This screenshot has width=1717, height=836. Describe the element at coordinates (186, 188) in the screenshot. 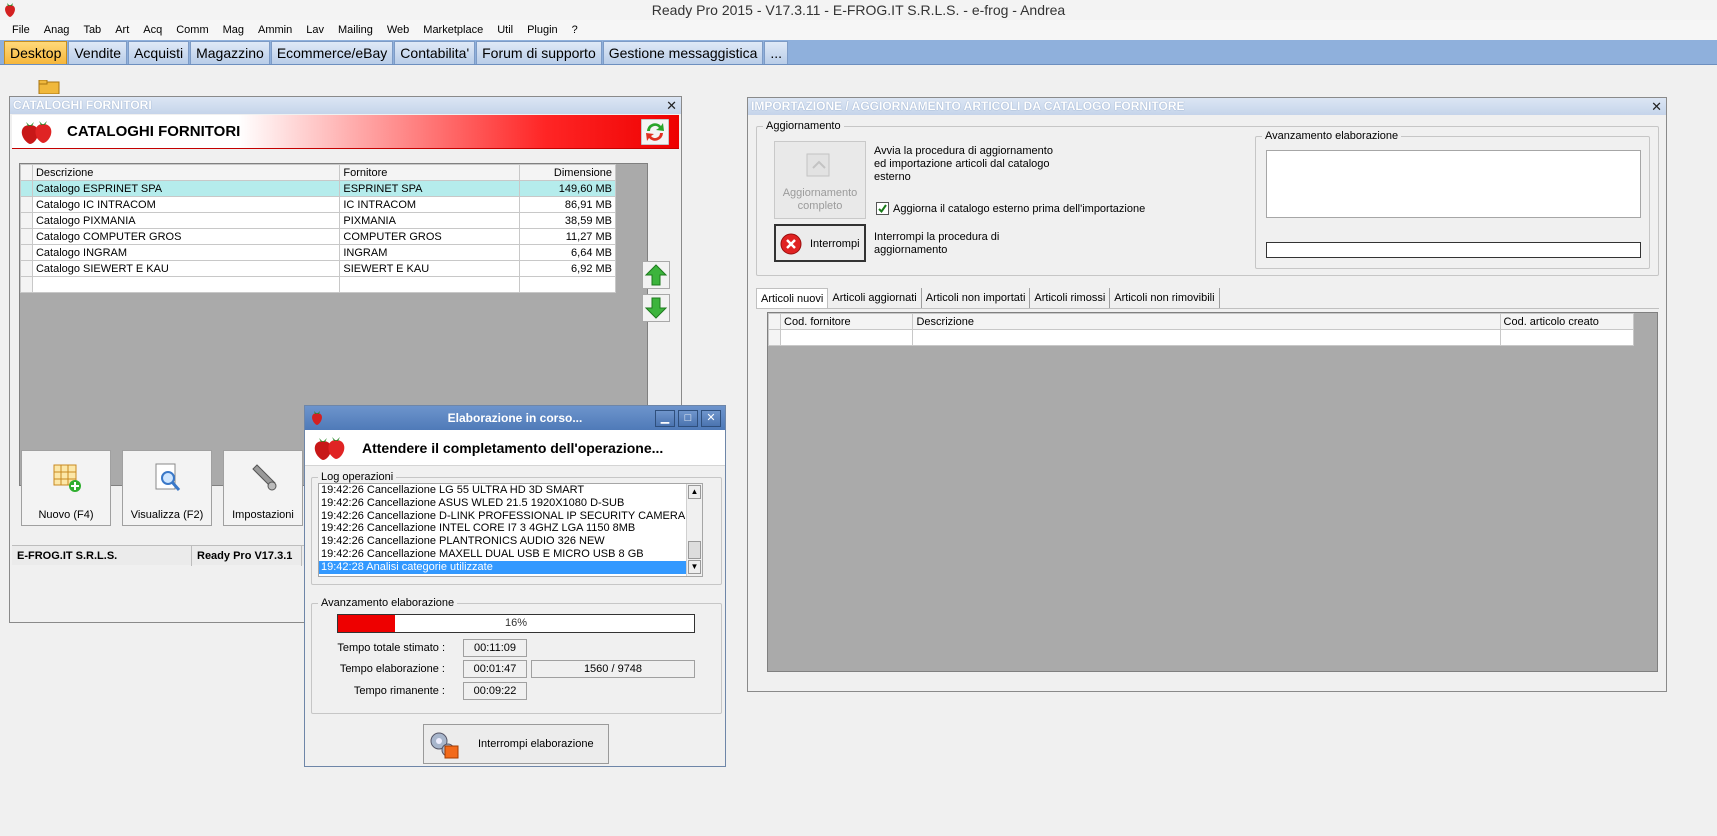

I see `cell-descrizione: Catalogo ESPRINET SPA` at that location.